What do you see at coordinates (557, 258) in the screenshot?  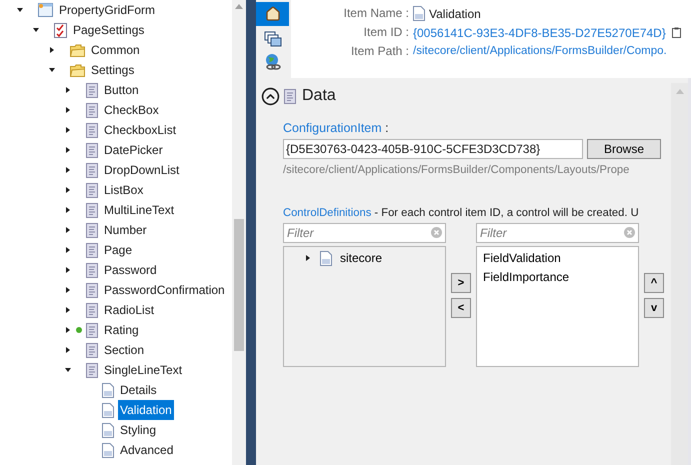 I see `list-item: FieldValidation` at bounding box center [557, 258].